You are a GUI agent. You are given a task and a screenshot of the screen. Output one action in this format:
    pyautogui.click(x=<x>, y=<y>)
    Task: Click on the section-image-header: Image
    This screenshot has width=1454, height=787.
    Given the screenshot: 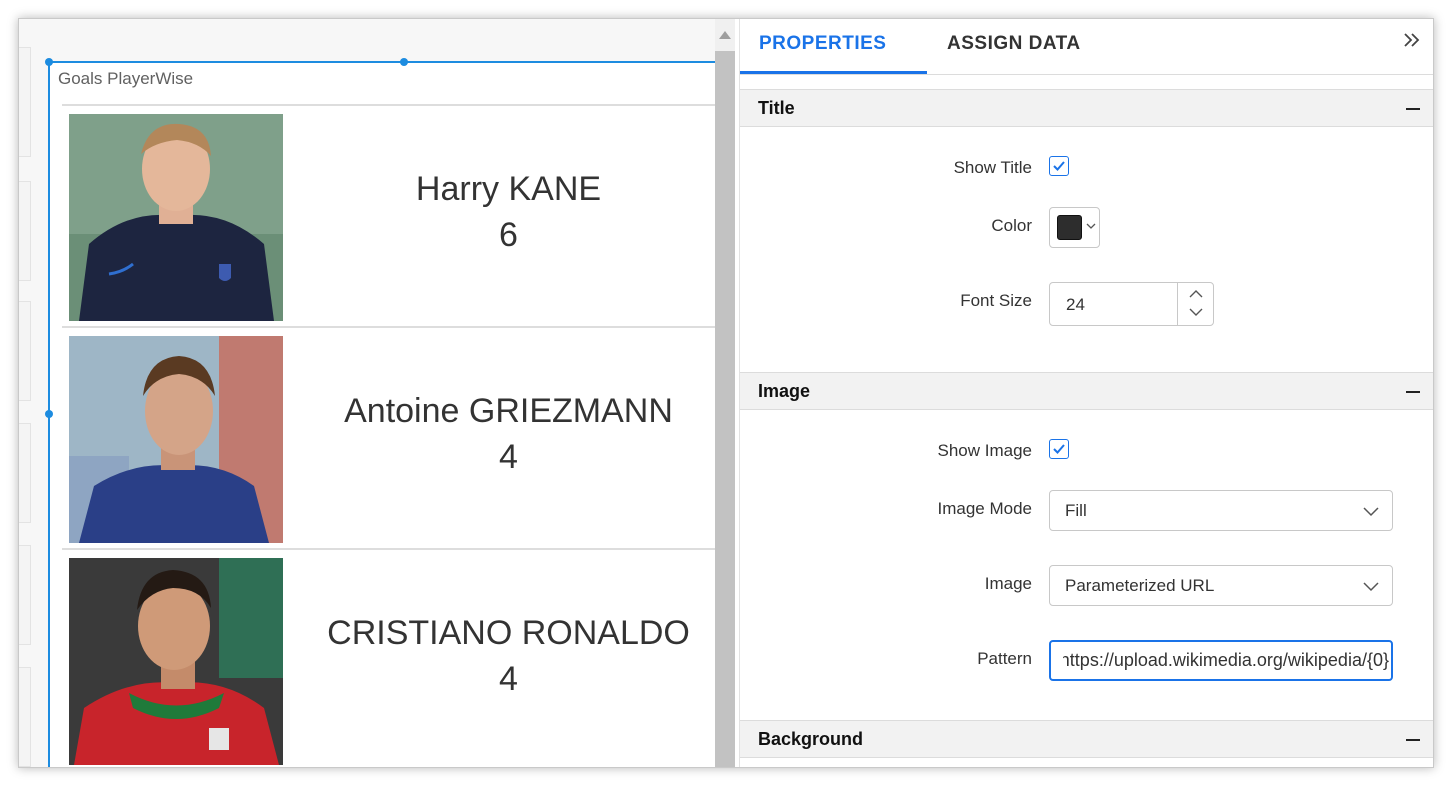 What is the action you would take?
    pyautogui.click(x=1086, y=391)
    